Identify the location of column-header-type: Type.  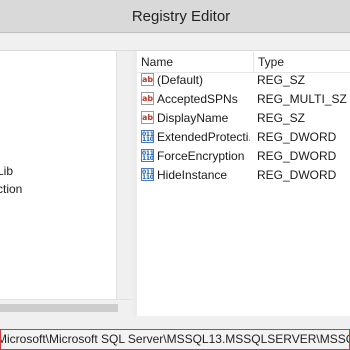
(302, 62).